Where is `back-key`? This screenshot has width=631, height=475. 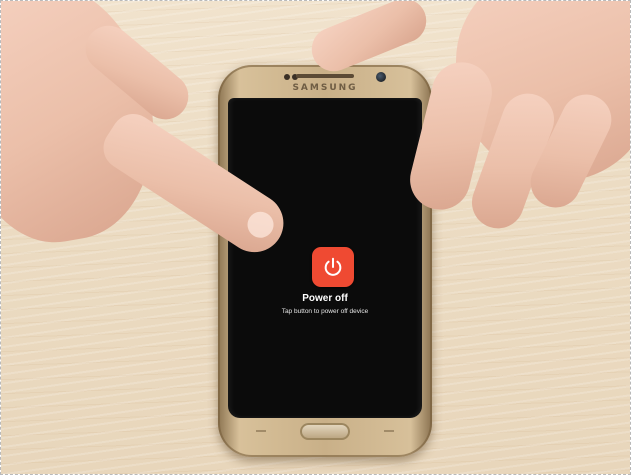
back-key is located at coordinates (389, 431).